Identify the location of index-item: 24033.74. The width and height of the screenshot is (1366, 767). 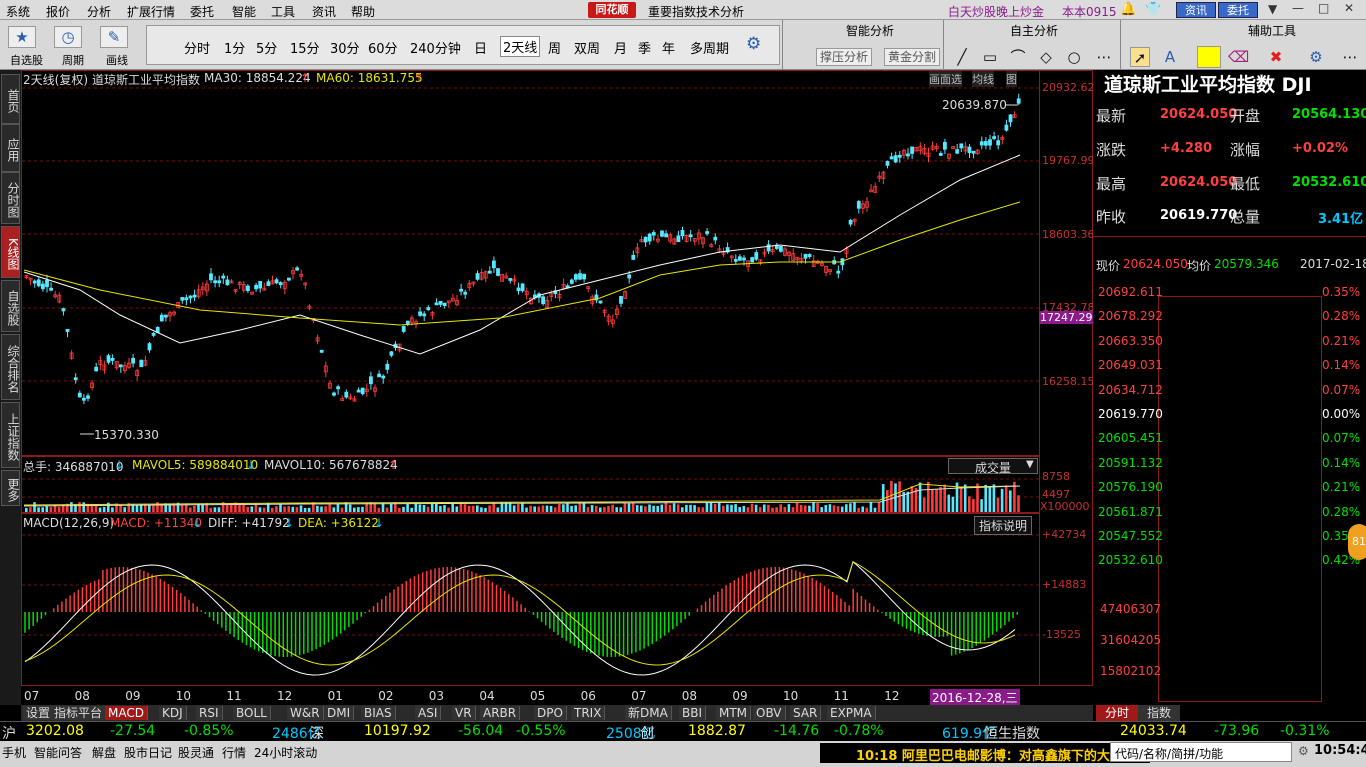
(1153, 731).